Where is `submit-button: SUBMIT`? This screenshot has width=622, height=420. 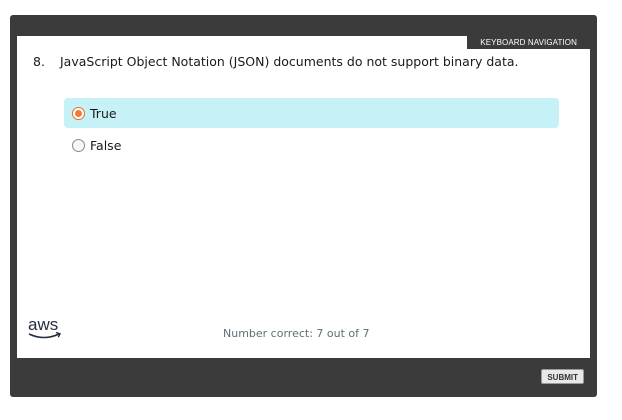
submit-button: SUBMIT is located at coordinates (562, 376).